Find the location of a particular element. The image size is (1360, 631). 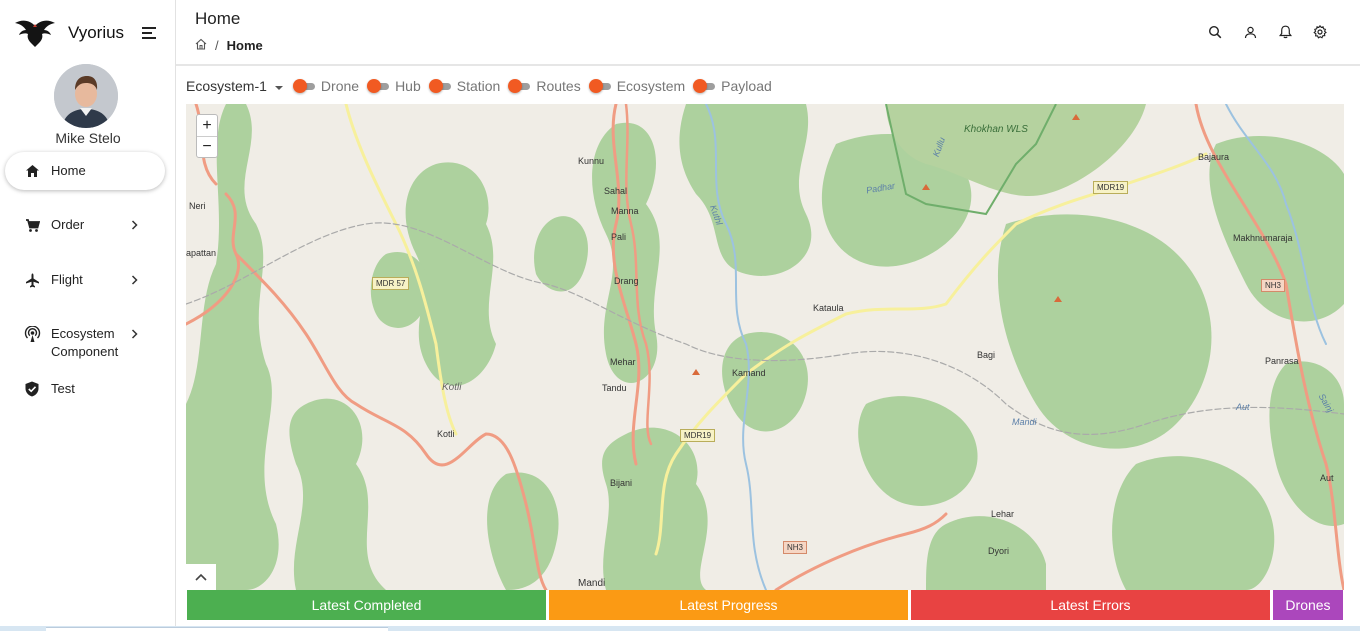

map-label-mehar: Mehar is located at coordinates (623, 362).